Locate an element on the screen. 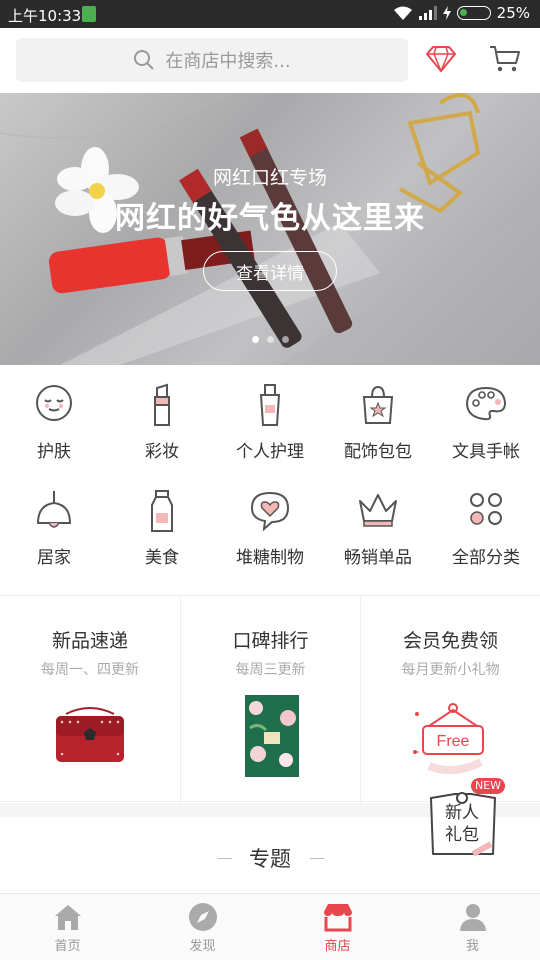 The width and height of the screenshot is (540, 960). category-bestsellers: 畅销单品 is located at coordinates (378, 521).